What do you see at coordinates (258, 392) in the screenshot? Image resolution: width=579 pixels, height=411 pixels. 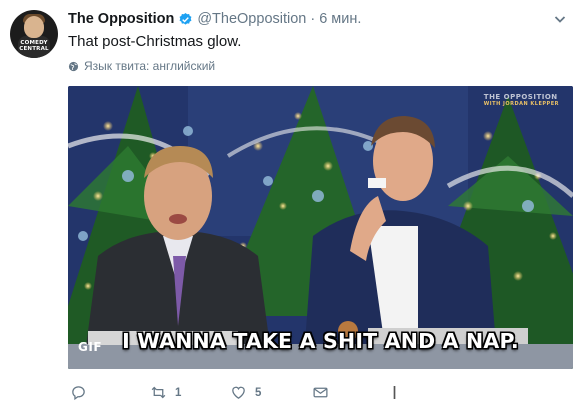 I see `like-count: 5` at bounding box center [258, 392].